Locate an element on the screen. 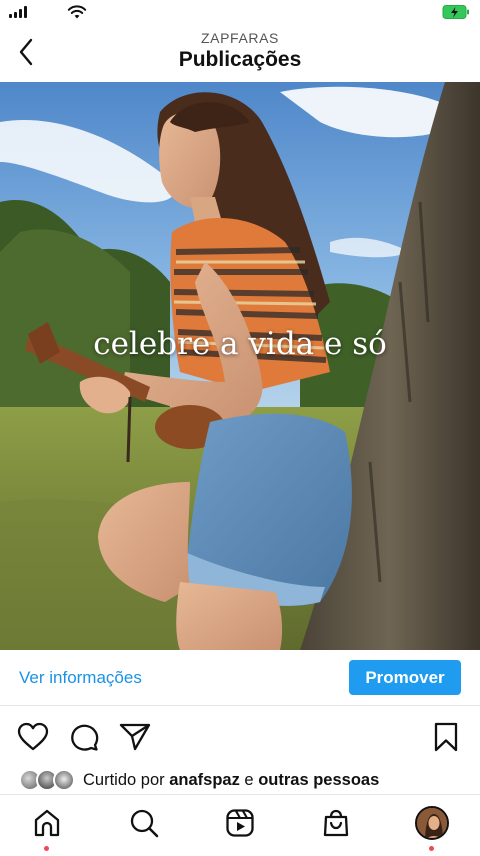  heart-icon is located at coordinates (33, 736).